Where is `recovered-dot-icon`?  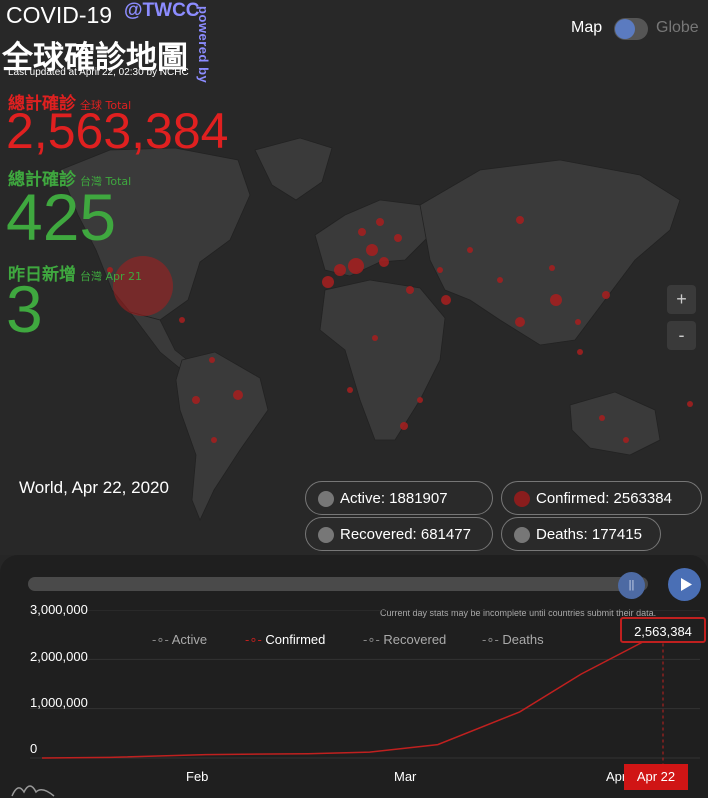
recovered-dot-icon is located at coordinates (326, 535).